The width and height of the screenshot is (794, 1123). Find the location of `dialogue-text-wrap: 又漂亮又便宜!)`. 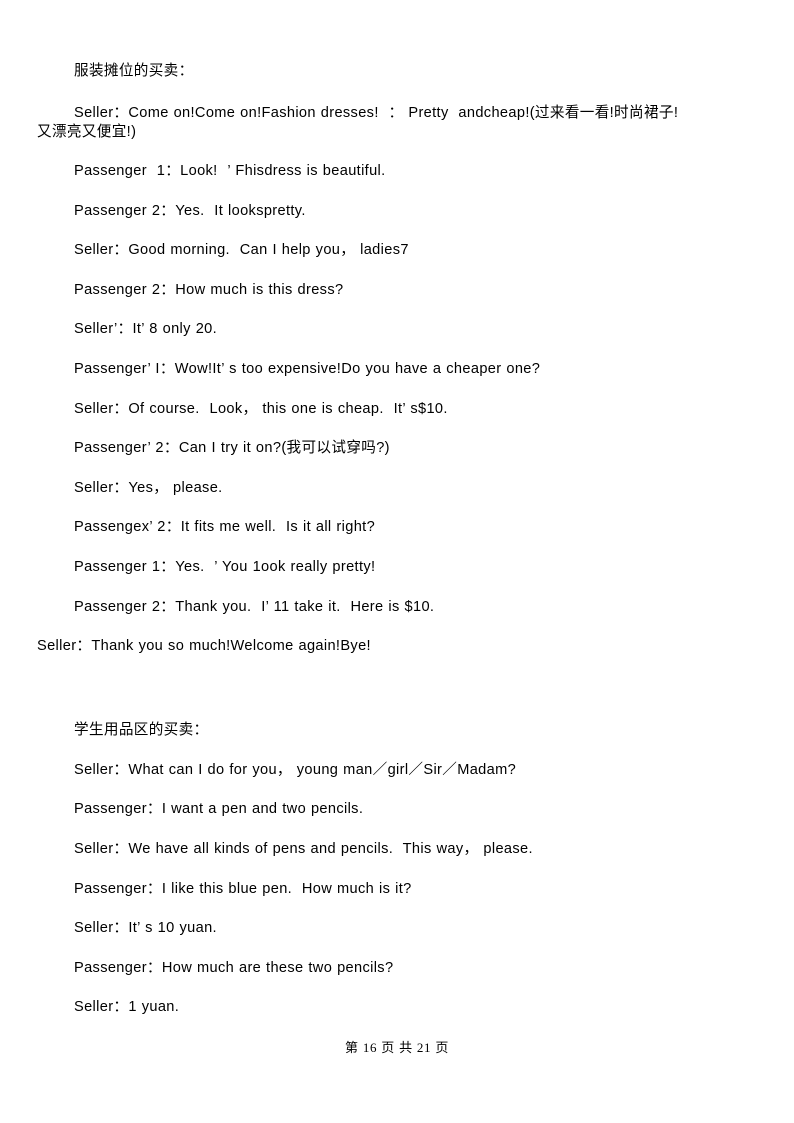

dialogue-text-wrap: 又漂亮又便宜!) is located at coordinates (87, 132).